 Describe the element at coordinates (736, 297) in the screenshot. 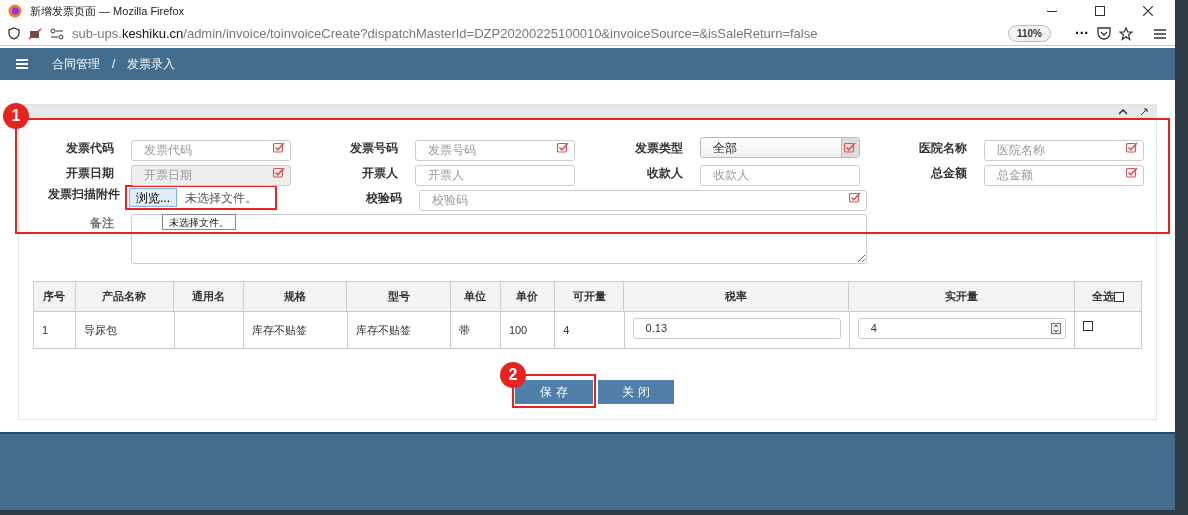

I see `column-header: 税率` at that location.